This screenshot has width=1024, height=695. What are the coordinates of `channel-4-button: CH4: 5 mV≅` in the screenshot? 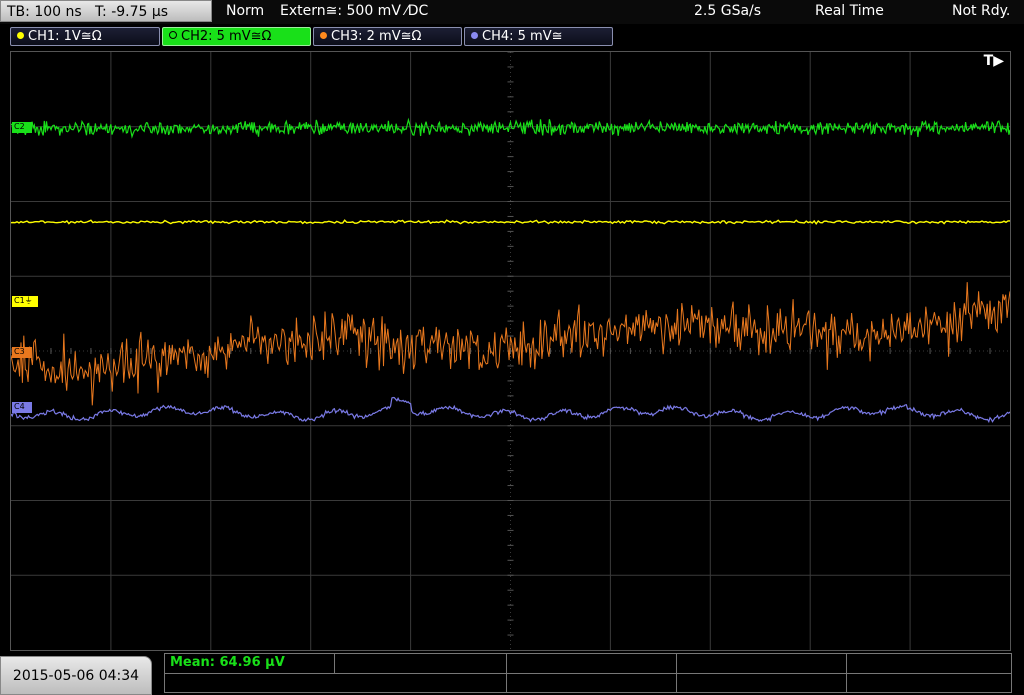 It's located at (538, 36).